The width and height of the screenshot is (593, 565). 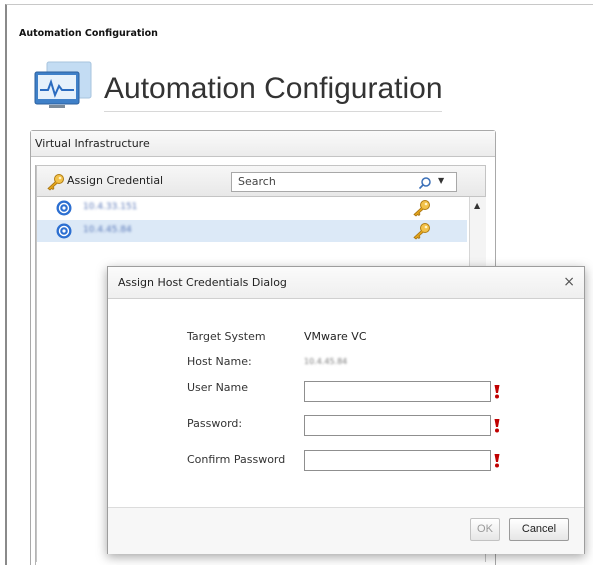 I want to click on page-title: Automation Configuration, so click(x=273, y=88).